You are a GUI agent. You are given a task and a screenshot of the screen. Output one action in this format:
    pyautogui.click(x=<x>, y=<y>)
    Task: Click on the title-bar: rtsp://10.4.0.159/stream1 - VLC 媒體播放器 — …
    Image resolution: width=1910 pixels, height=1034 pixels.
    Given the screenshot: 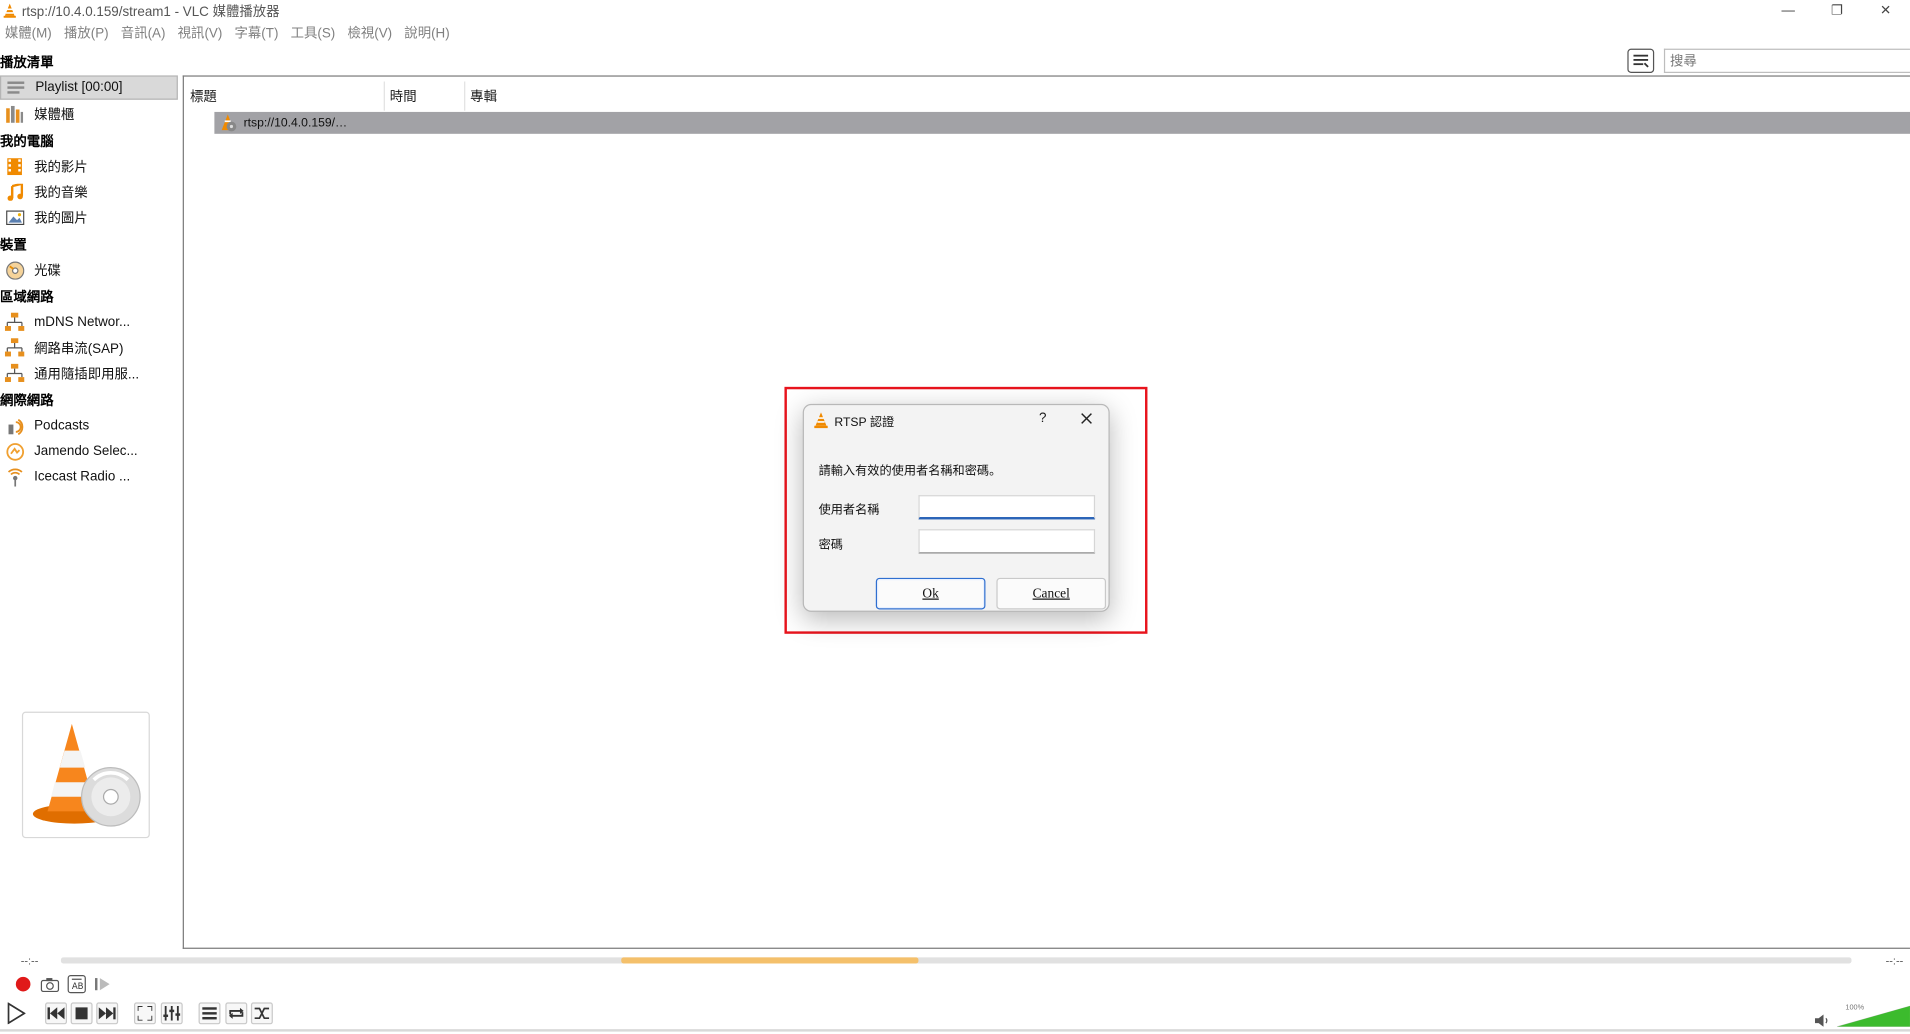 What is the action you would take?
    pyautogui.click(x=955, y=10)
    